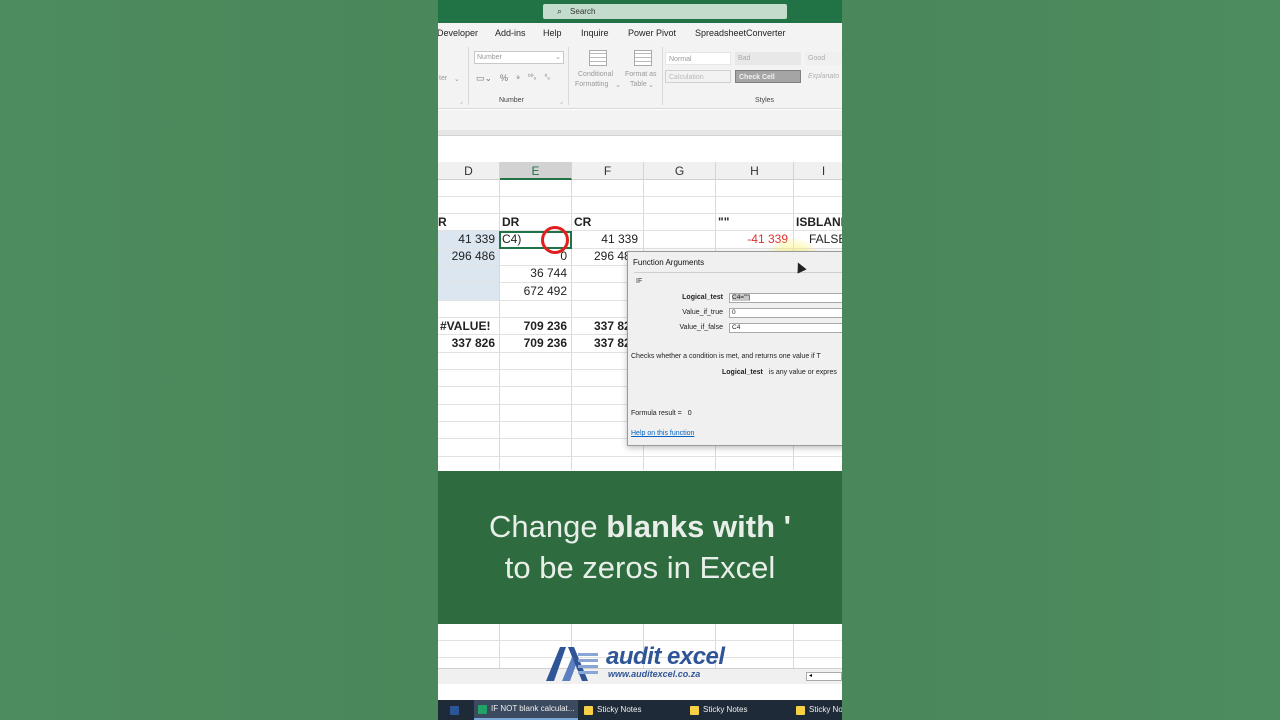  Describe the element at coordinates (510, 222) in the screenshot. I see `cell-e-header: DR` at that location.